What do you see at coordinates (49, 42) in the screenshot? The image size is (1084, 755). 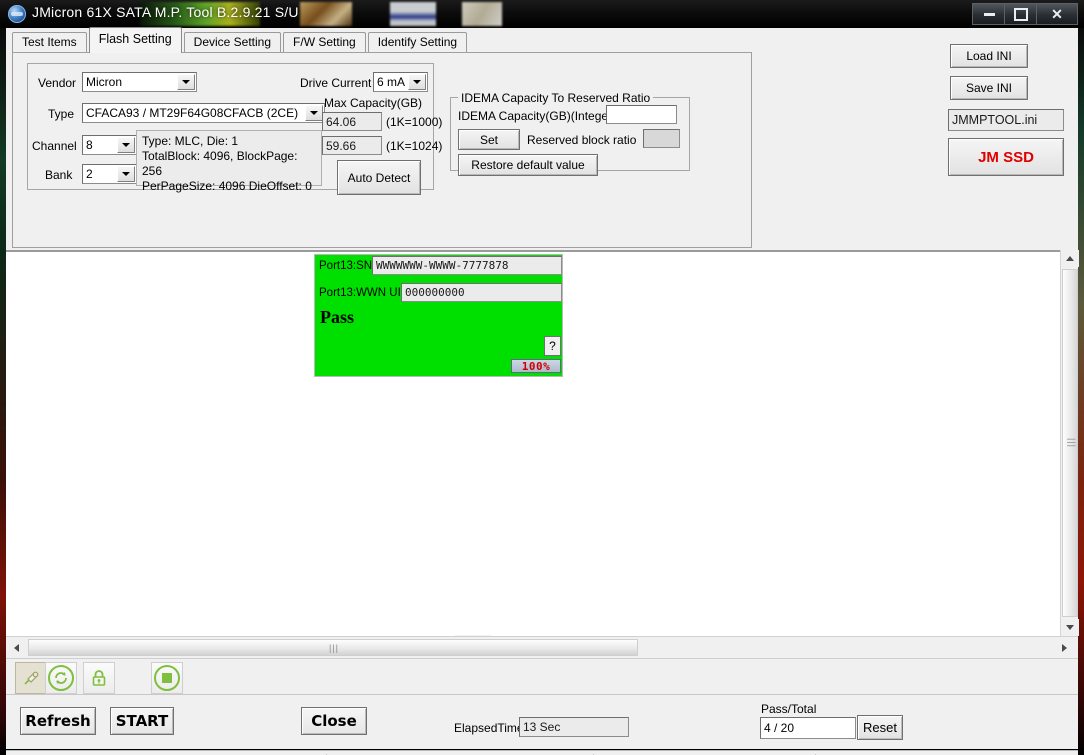 I see `tab-test-items: Test Items` at bounding box center [49, 42].